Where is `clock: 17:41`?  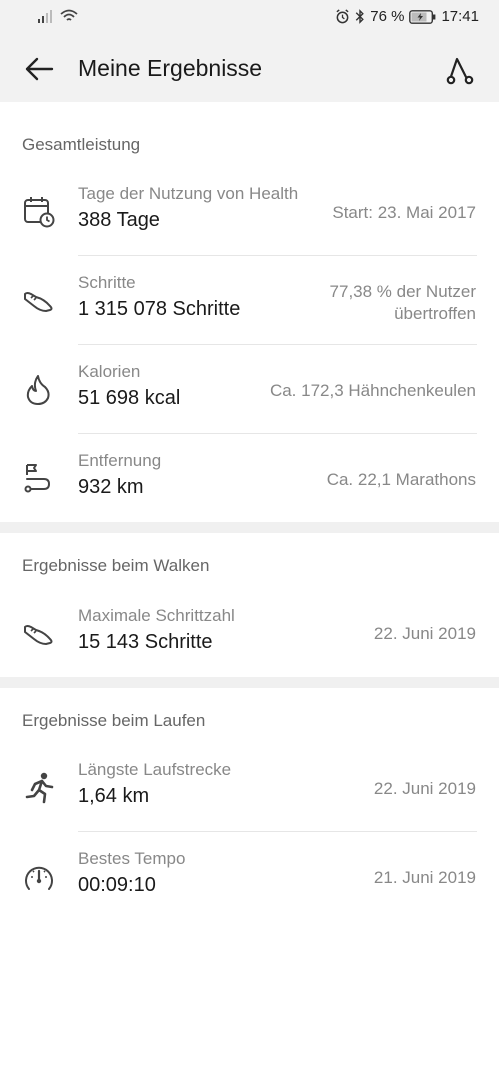 clock: 17:41 is located at coordinates (460, 16).